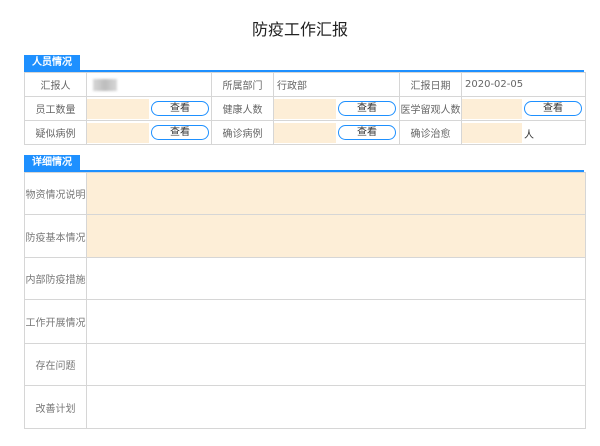  What do you see at coordinates (52, 162) in the screenshot?
I see `section-tag-details: 详细情况` at bounding box center [52, 162].